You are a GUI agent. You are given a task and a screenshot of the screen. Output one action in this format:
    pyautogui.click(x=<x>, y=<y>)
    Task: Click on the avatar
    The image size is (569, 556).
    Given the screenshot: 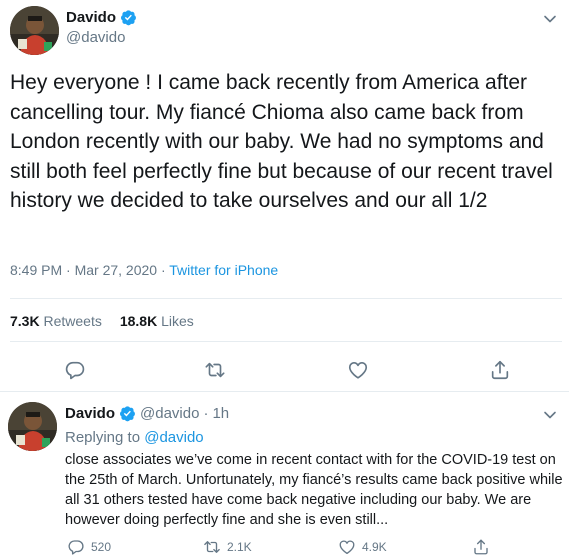 What is the action you would take?
    pyautogui.click(x=34, y=30)
    